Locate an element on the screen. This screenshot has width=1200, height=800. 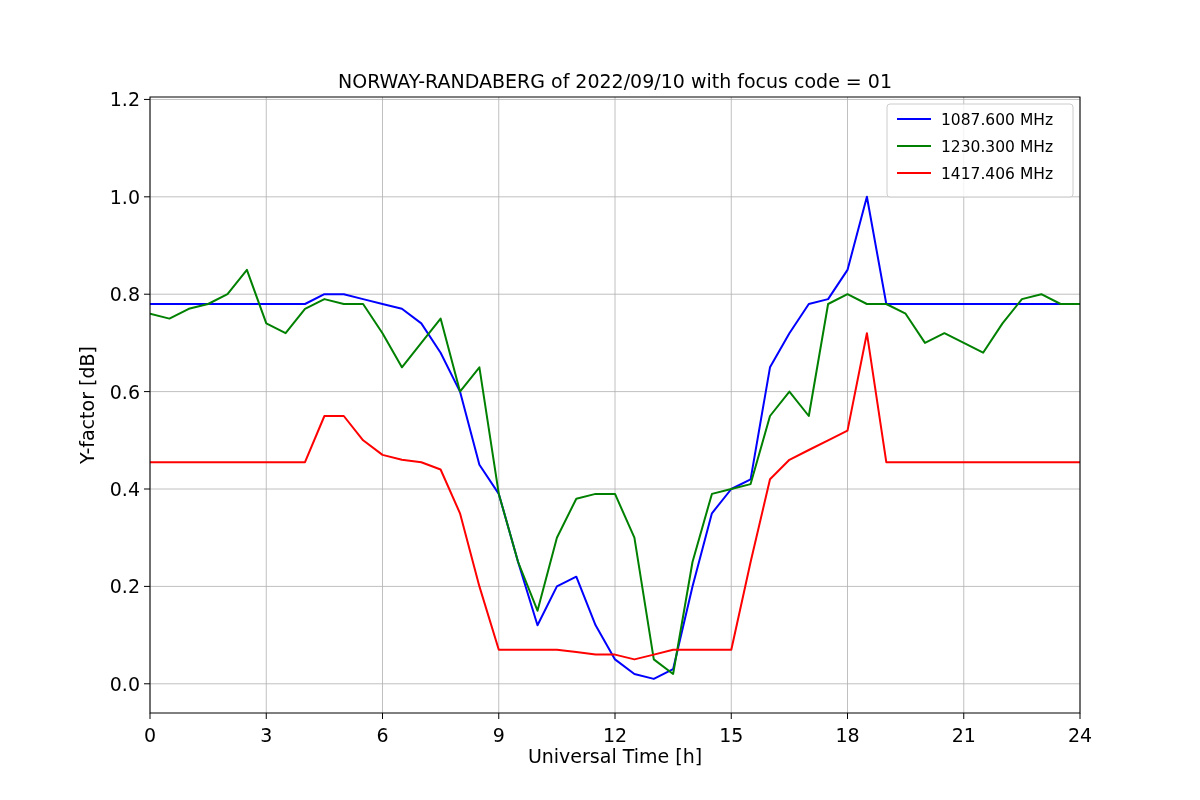
tick-label: 0.8 is located at coordinates (124, 294).